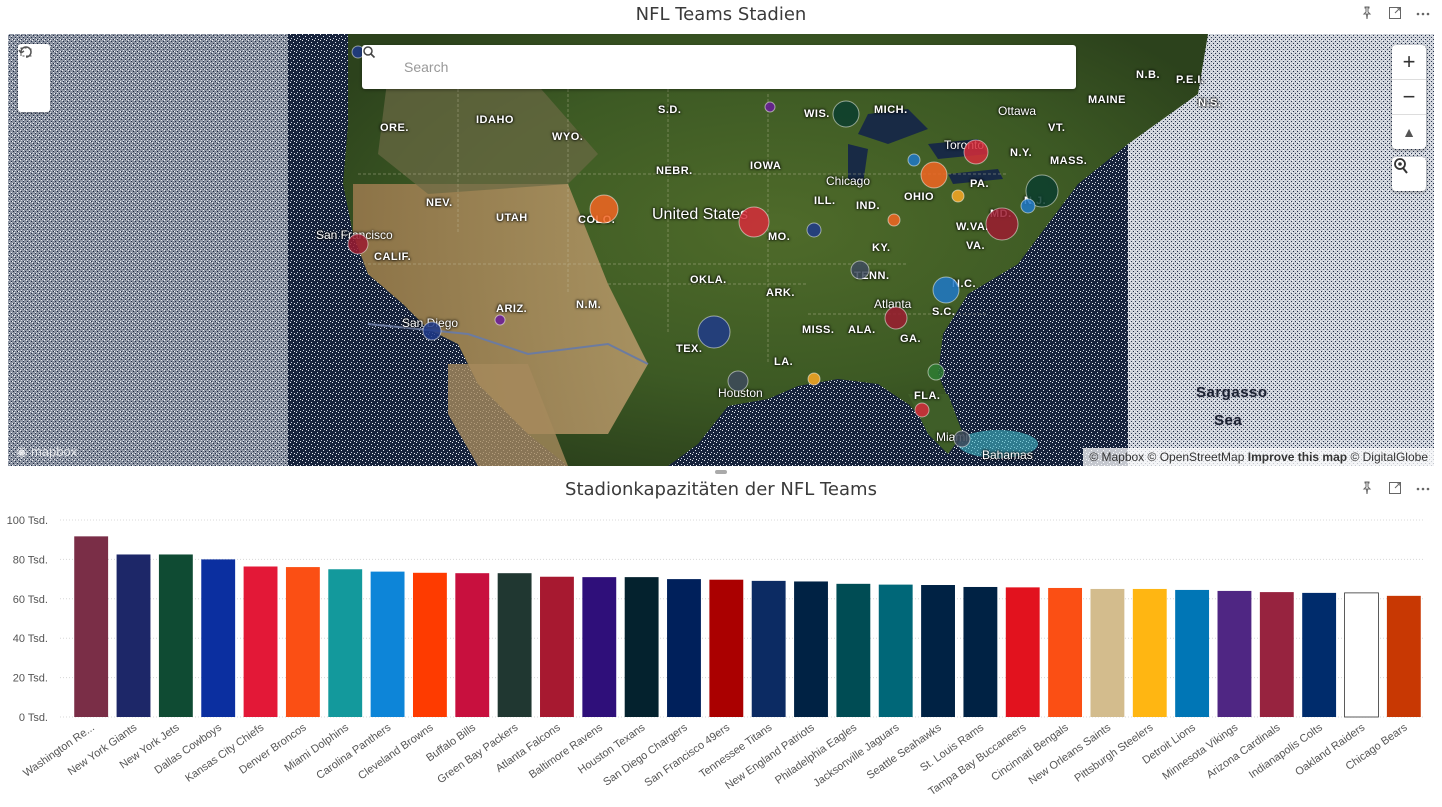 The width and height of the screenshot is (1442, 807). I want to click on magnifier-pin-icon, so click(1401, 166).